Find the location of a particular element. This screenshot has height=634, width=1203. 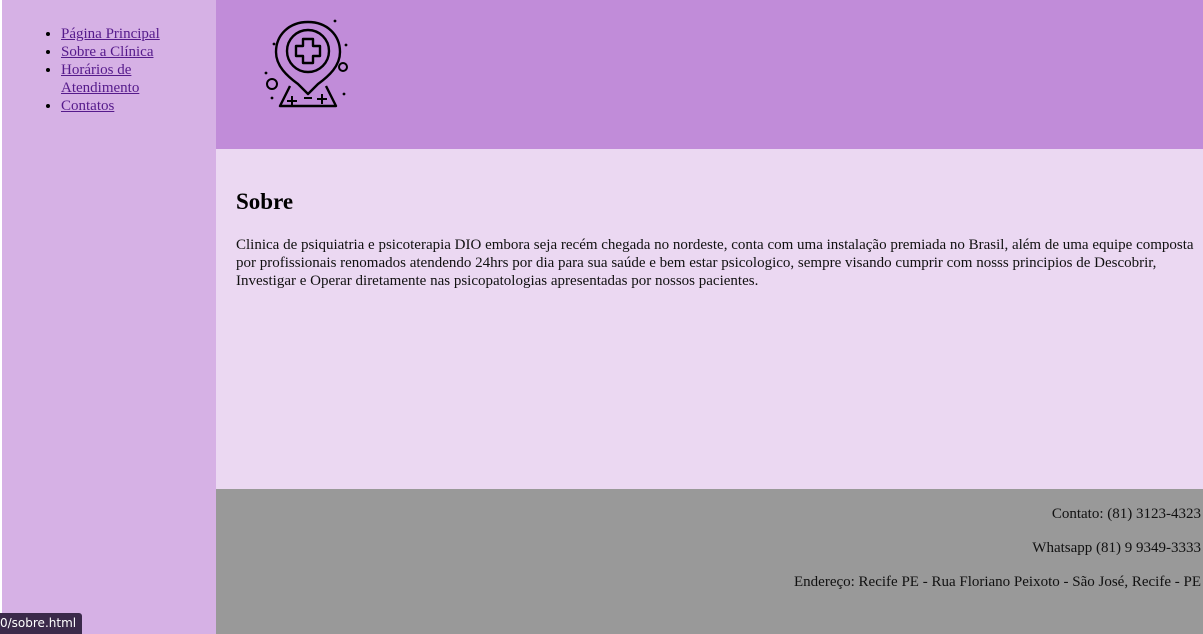

nav-link-horarios: Horários de Atendimento is located at coordinates (100, 79).